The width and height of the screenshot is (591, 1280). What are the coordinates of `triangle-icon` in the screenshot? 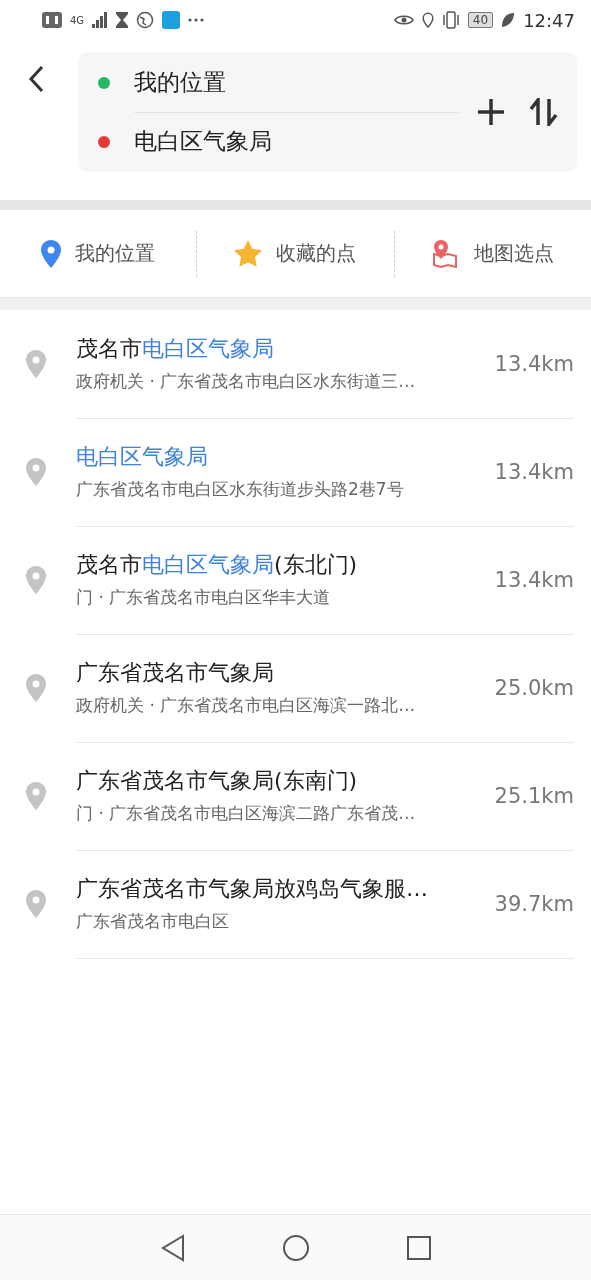 It's located at (172, 1247).